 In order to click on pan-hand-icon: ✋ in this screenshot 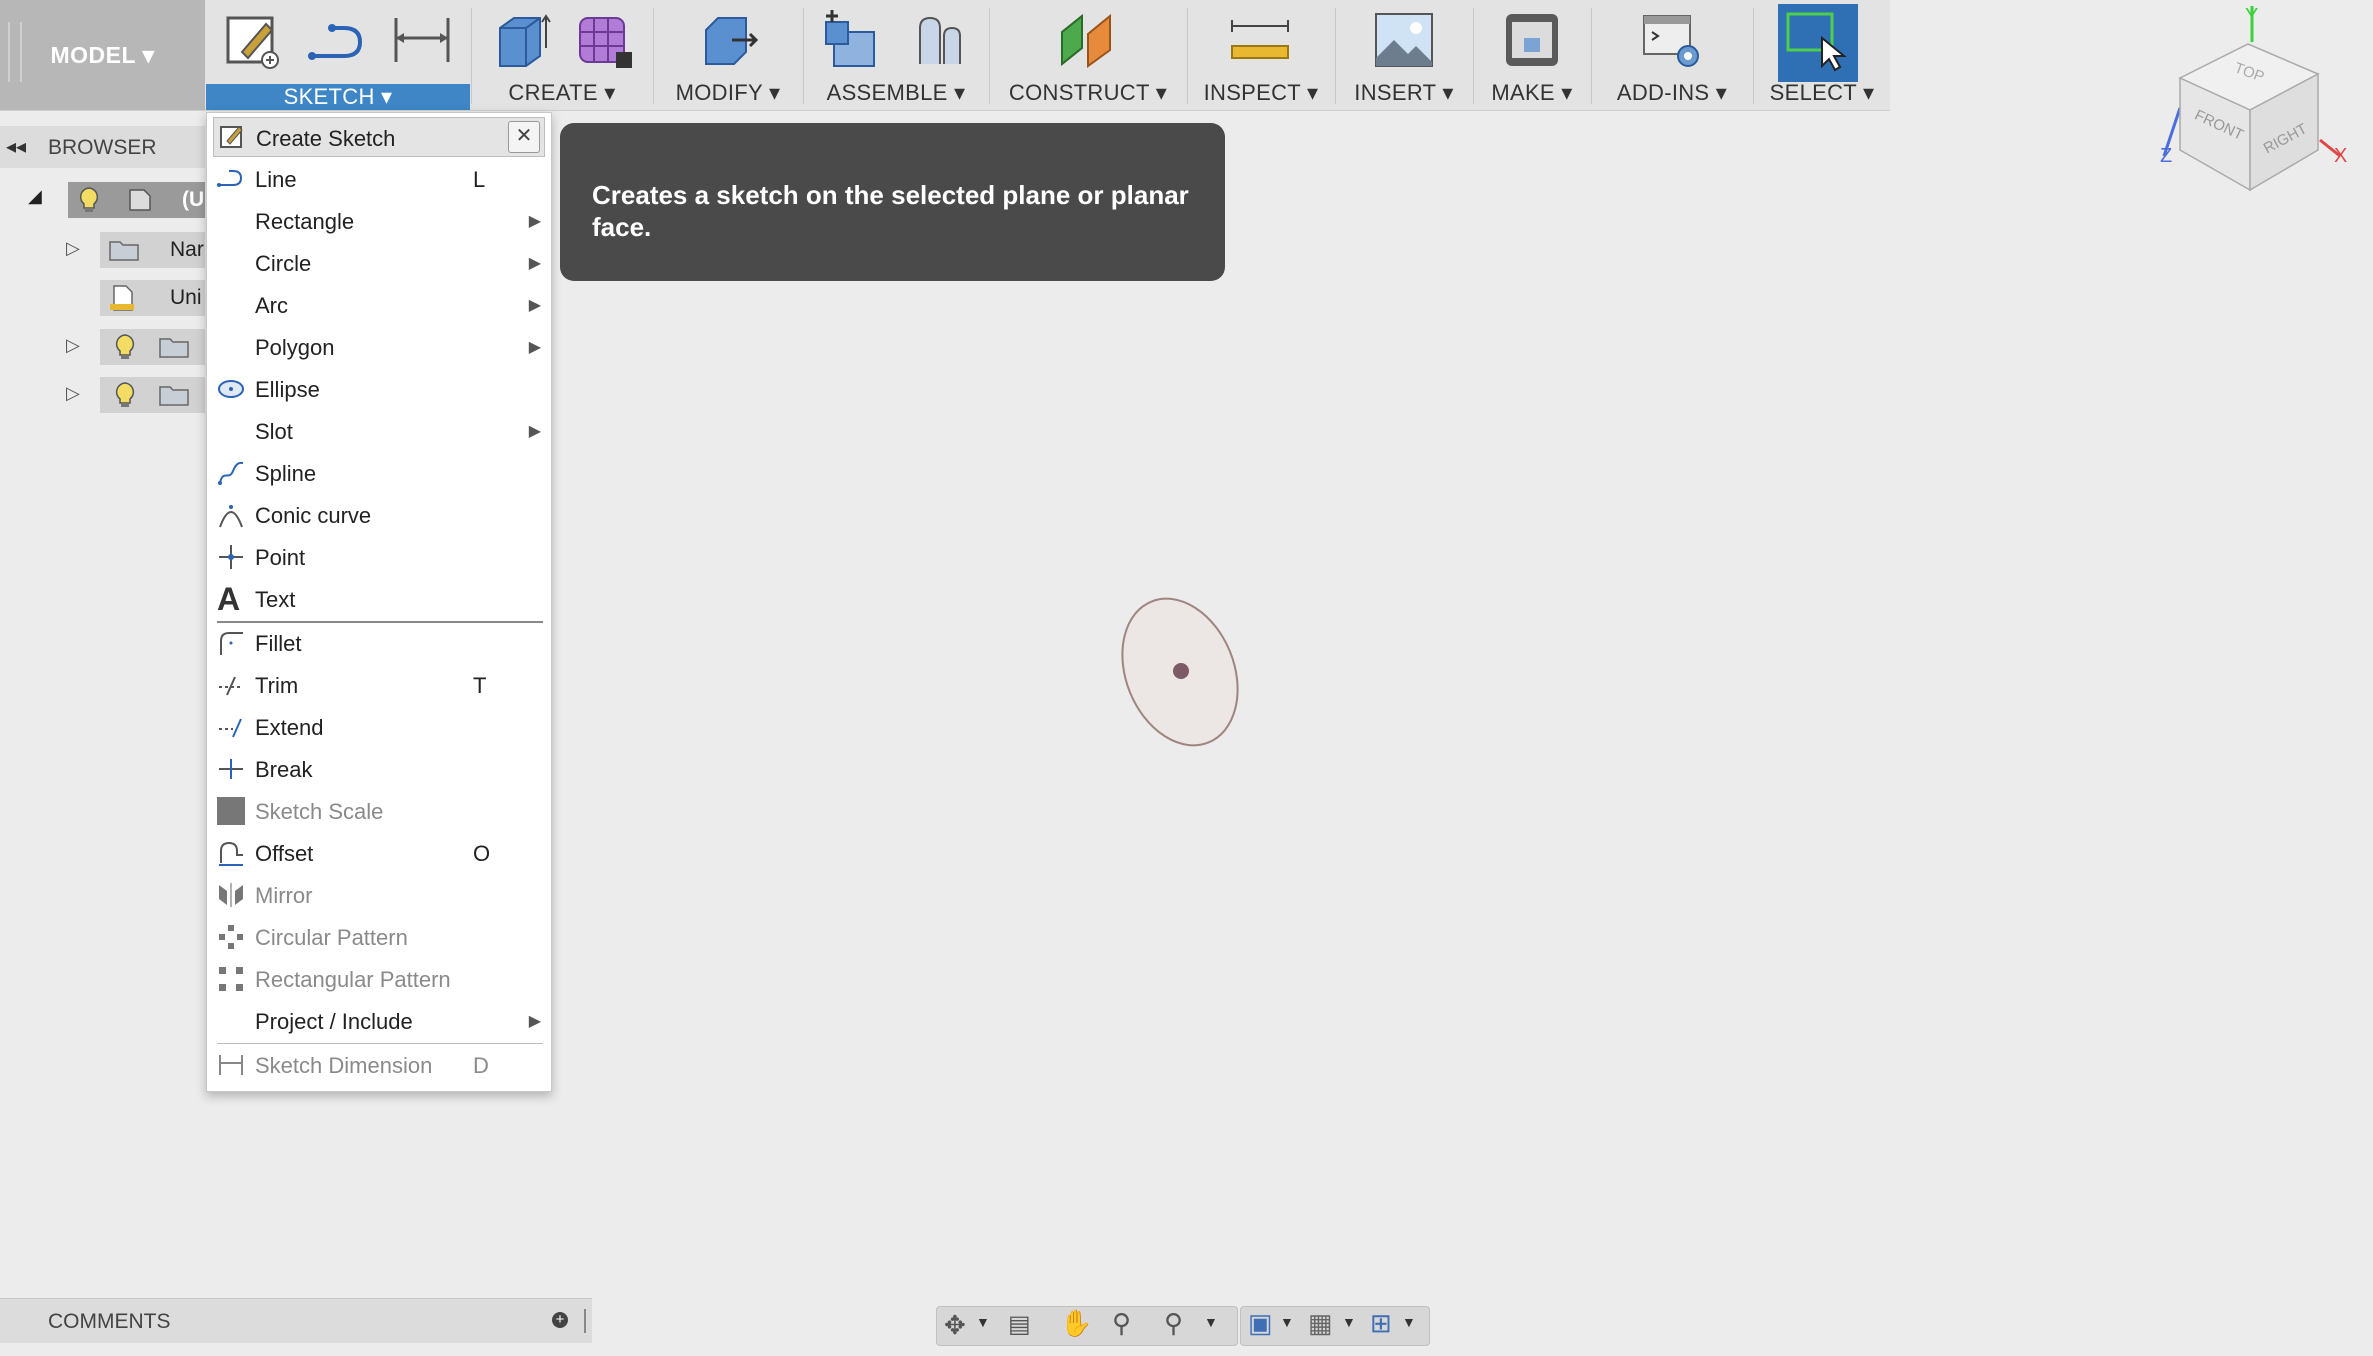, I will do `click(1076, 1323)`.